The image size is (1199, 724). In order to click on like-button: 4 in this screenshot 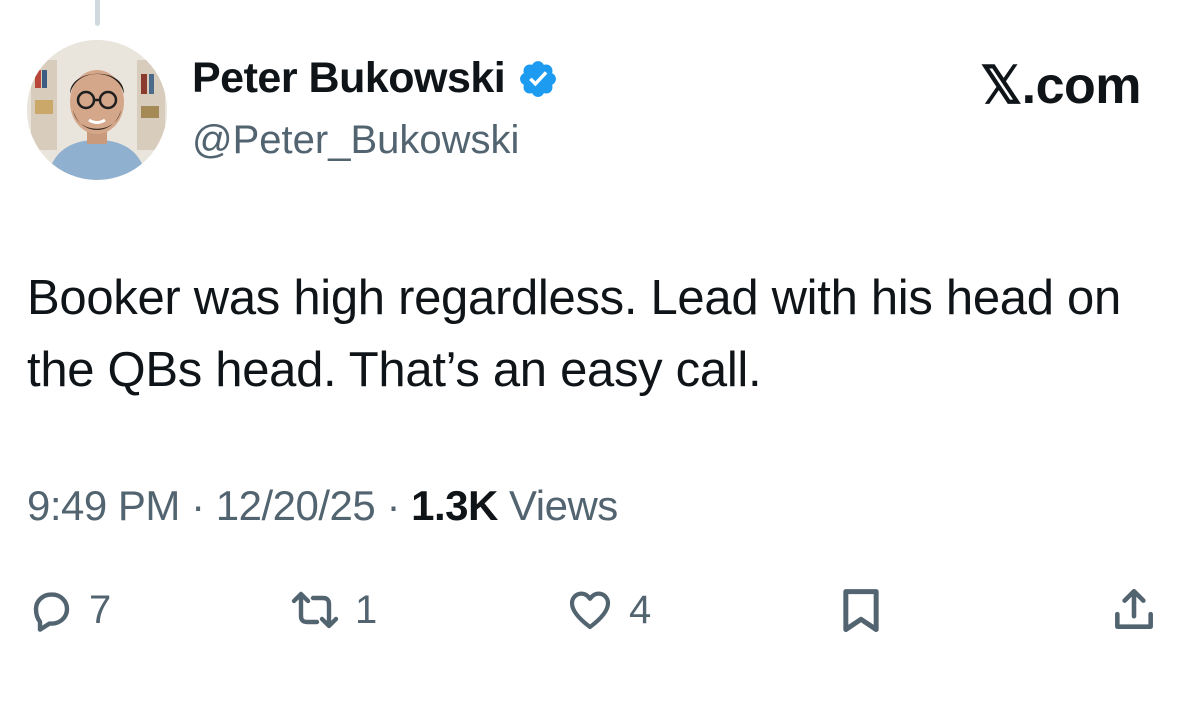, I will do `click(608, 610)`.